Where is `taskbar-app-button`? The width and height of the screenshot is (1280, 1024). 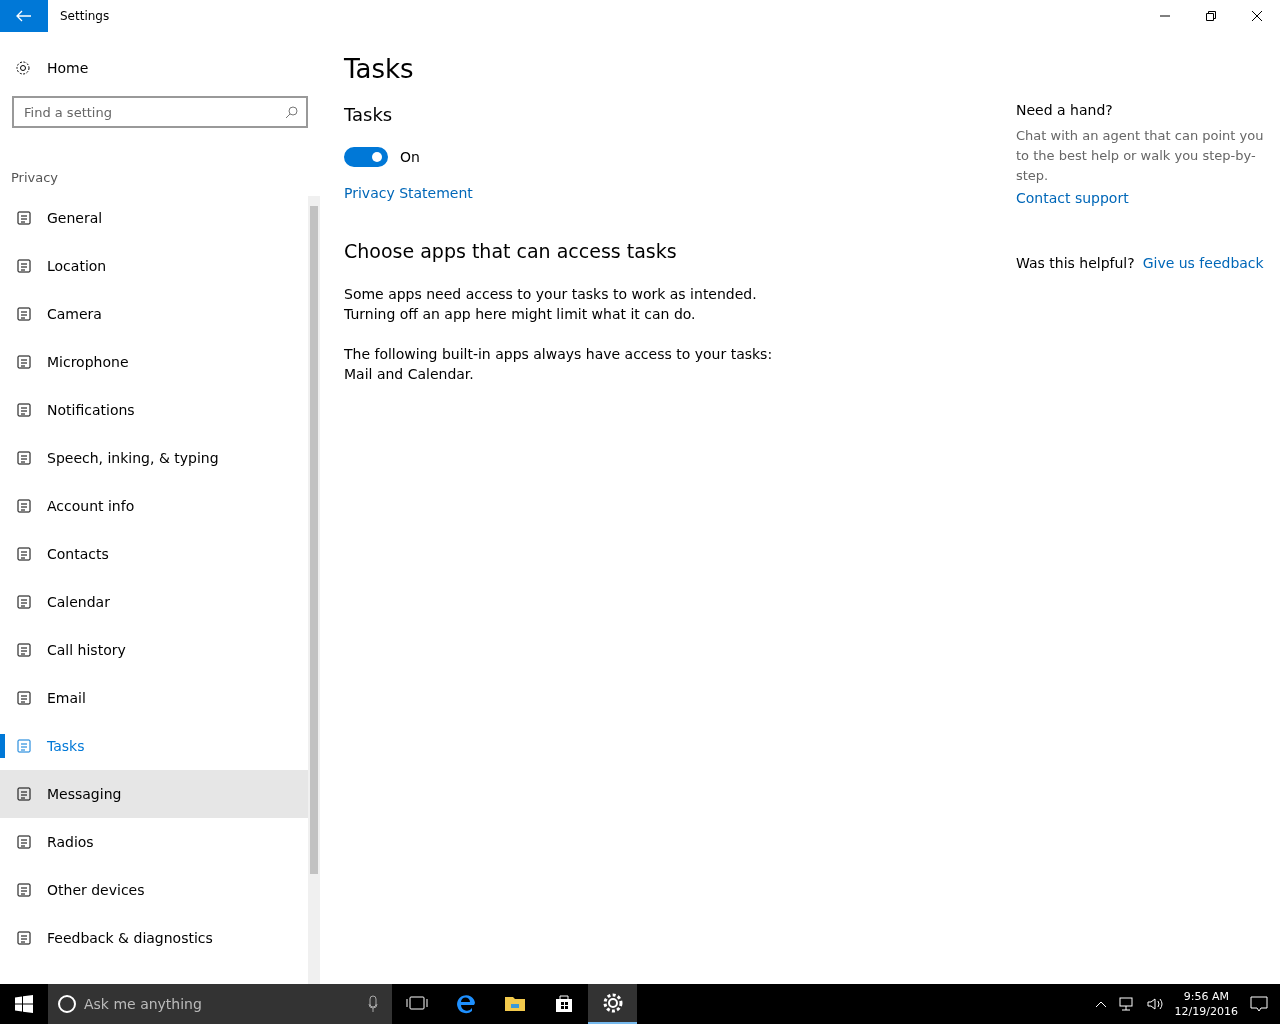 taskbar-app-button is located at coordinates (612, 1004).